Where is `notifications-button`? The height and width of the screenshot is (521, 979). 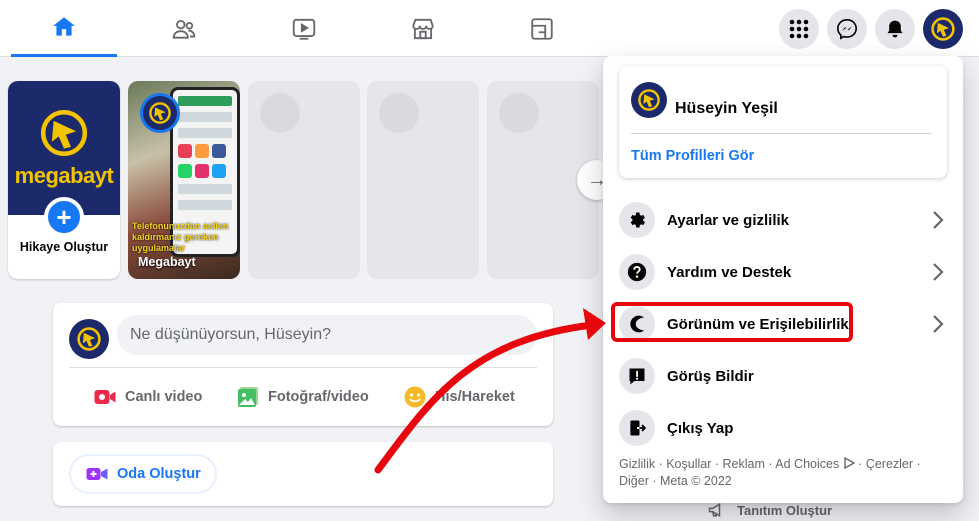 notifications-button is located at coordinates (895, 29).